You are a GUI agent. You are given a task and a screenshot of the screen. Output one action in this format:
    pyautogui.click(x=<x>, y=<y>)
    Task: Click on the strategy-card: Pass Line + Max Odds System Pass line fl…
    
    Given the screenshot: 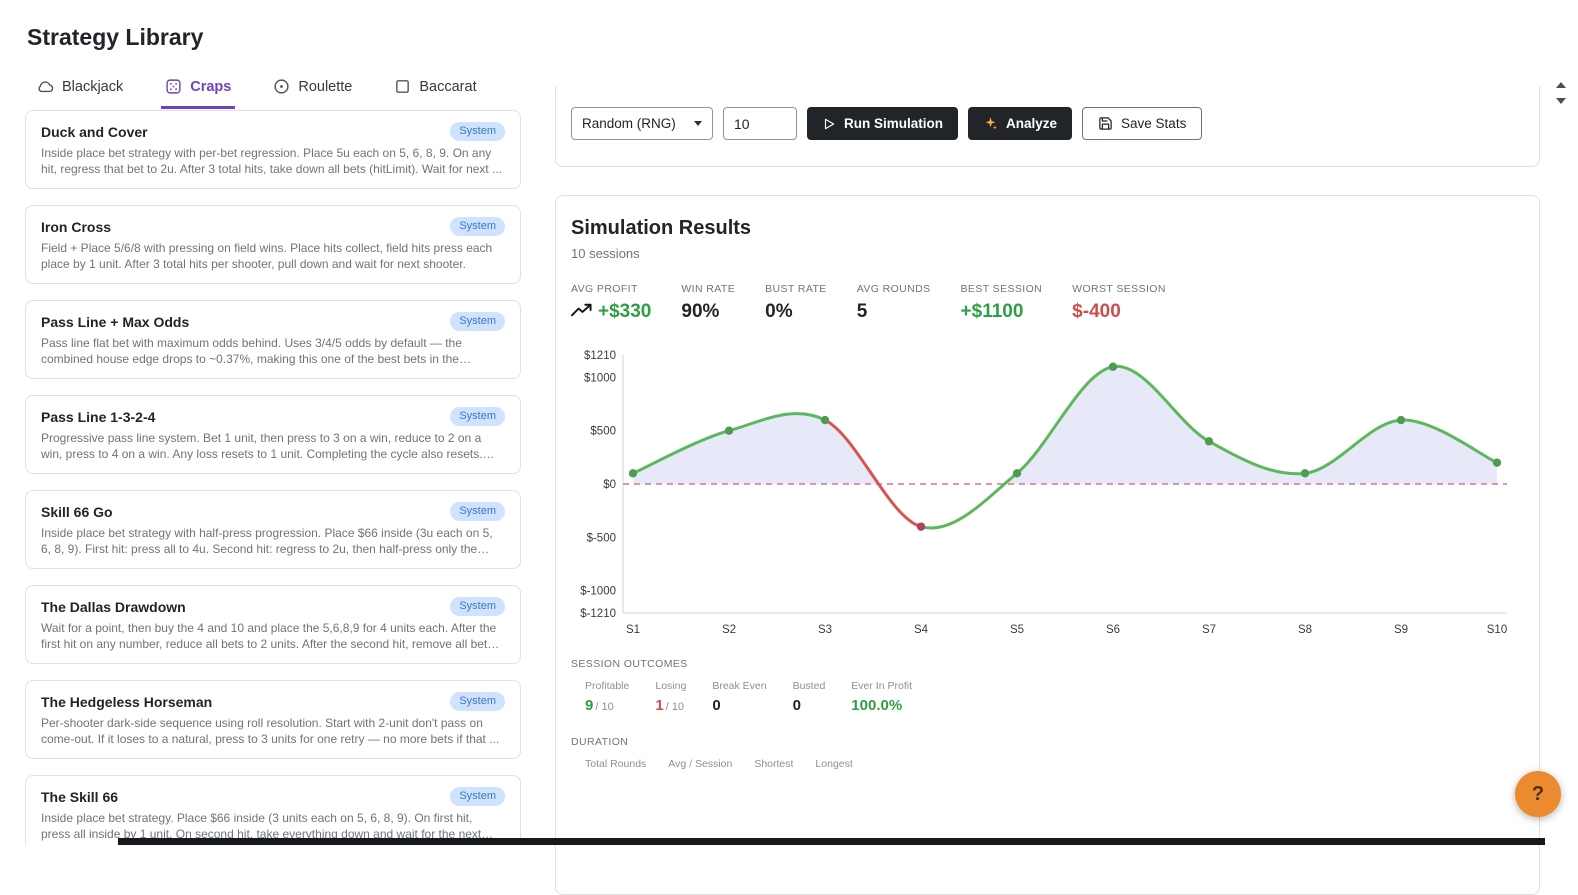 What is the action you would take?
    pyautogui.click(x=273, y=339)
    